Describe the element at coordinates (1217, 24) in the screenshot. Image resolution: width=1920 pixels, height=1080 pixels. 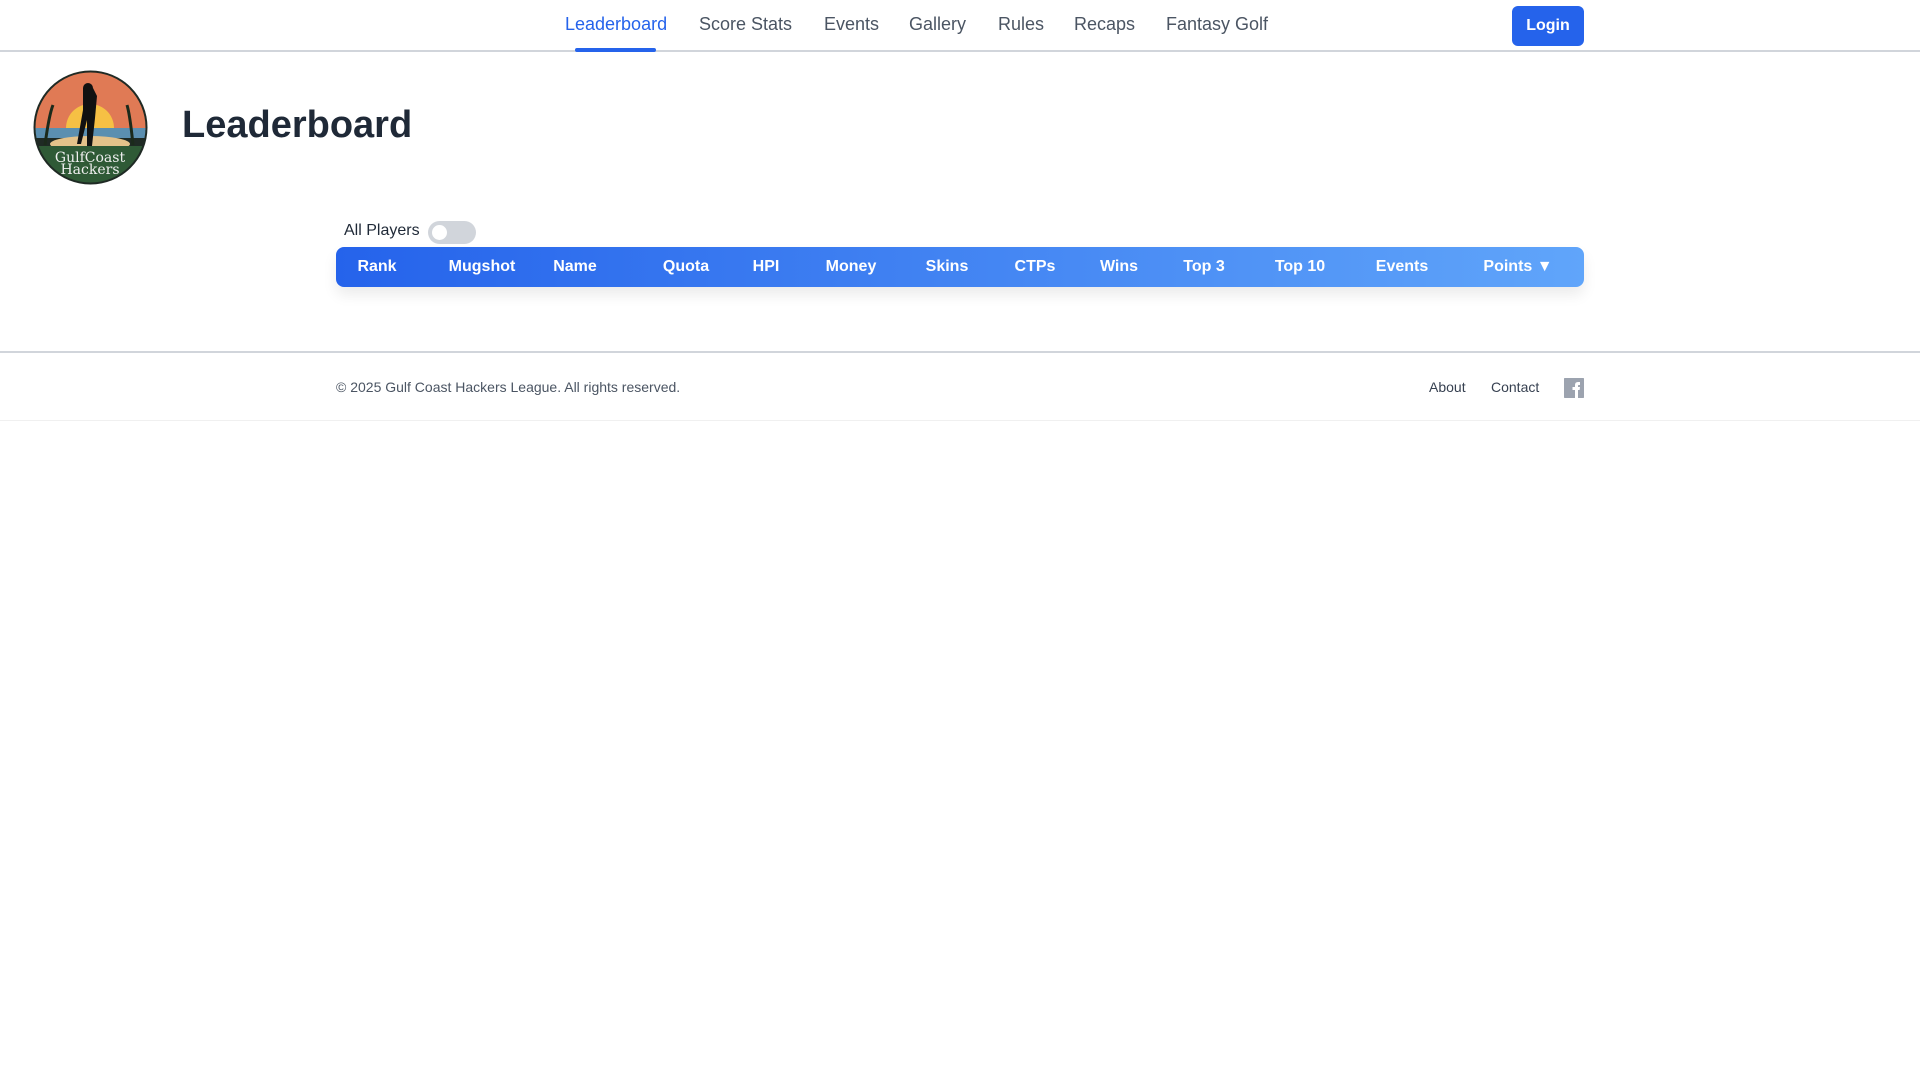
I see `nav-fantasy-golf: Fantasy Golf` at that location.